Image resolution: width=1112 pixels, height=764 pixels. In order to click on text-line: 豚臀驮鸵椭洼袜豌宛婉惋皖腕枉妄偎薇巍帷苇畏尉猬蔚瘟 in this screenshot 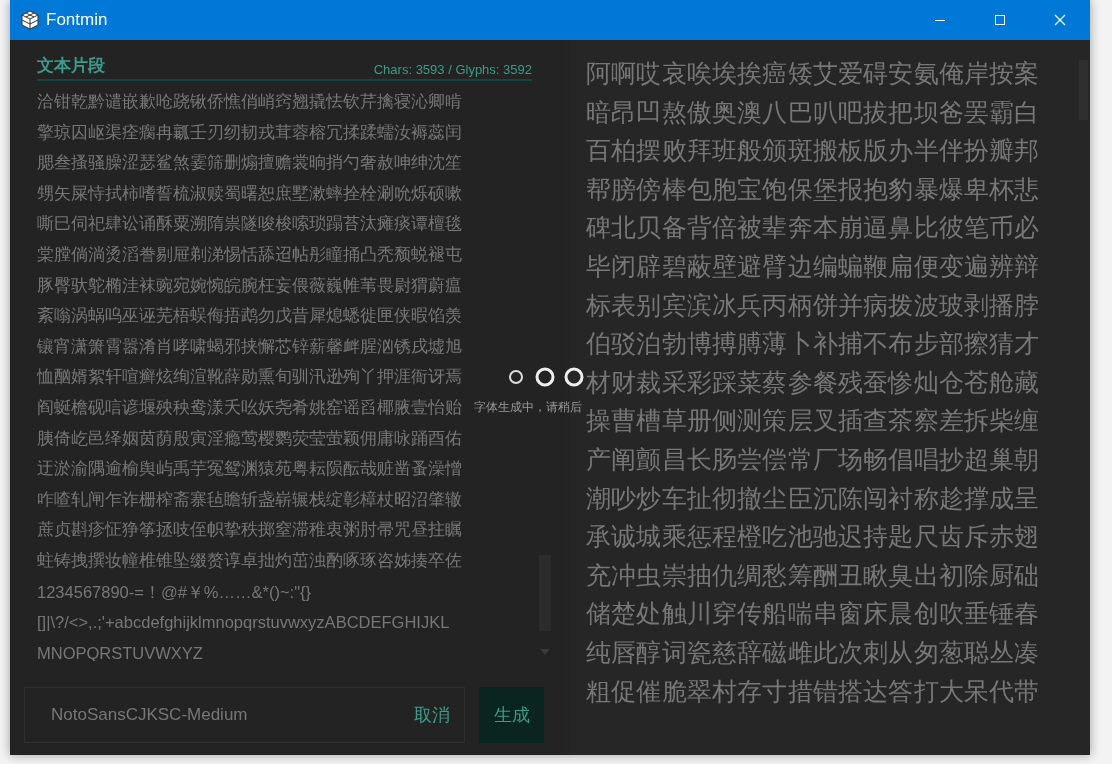, I will do `click(249, 285)`.